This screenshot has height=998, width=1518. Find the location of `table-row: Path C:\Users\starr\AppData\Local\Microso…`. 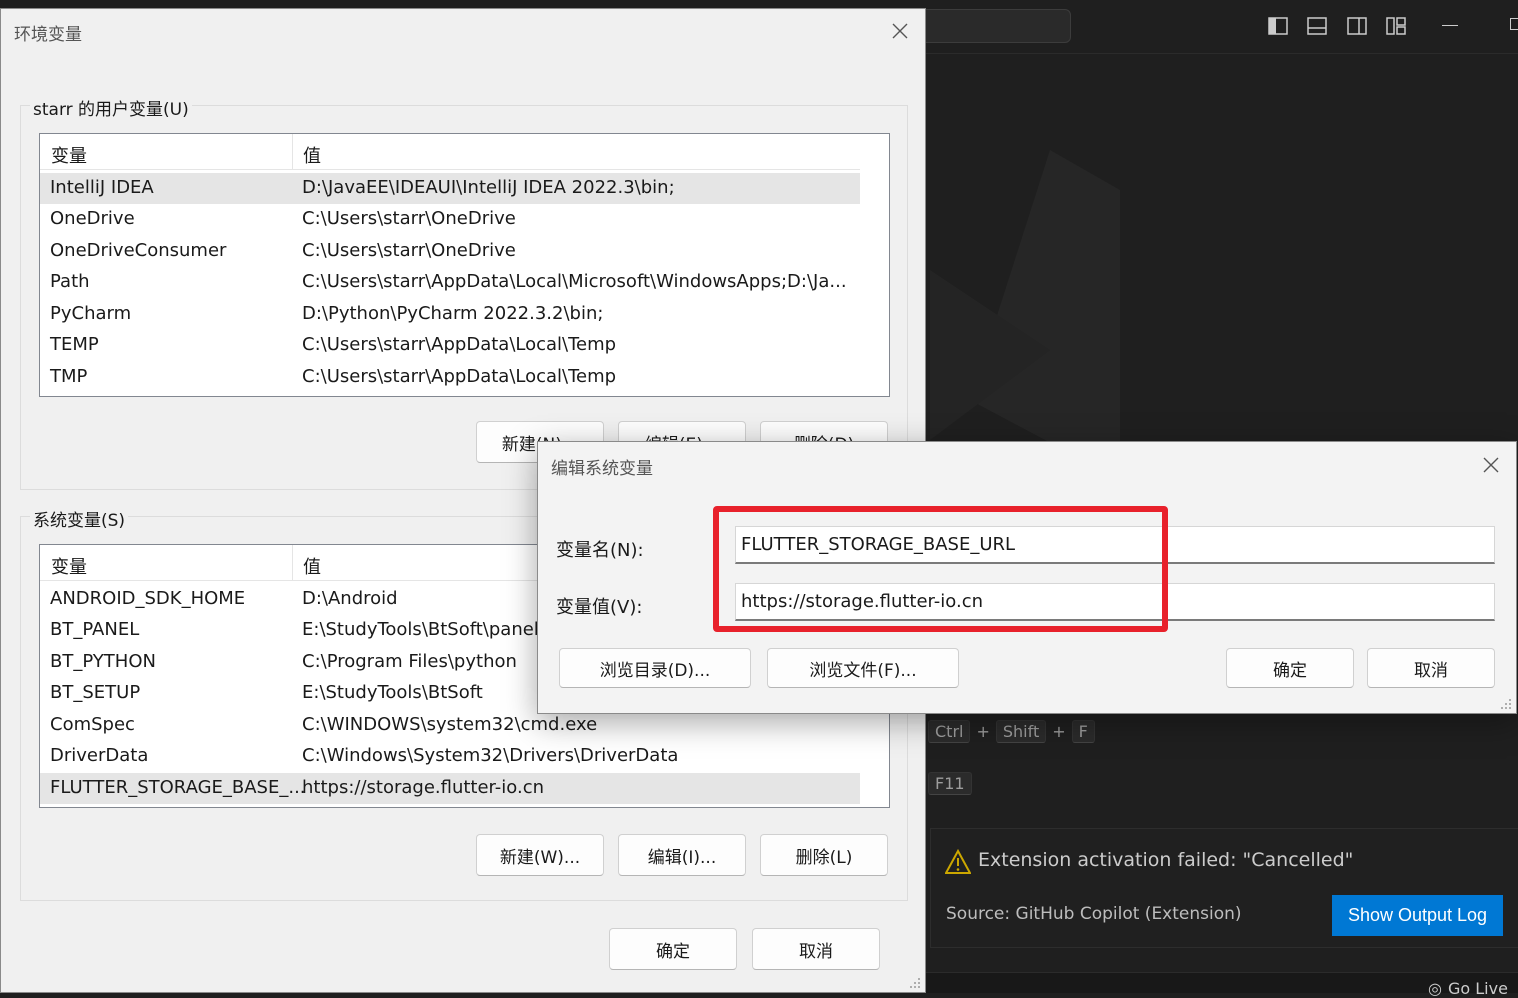

table-row: Path C:\Users\starr\AppData\Local\Microso… is located at coordinates (450, 282).